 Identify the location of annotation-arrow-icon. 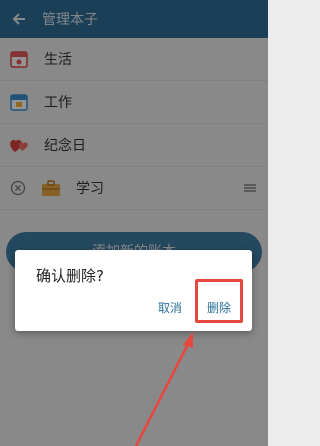
(163, 389).